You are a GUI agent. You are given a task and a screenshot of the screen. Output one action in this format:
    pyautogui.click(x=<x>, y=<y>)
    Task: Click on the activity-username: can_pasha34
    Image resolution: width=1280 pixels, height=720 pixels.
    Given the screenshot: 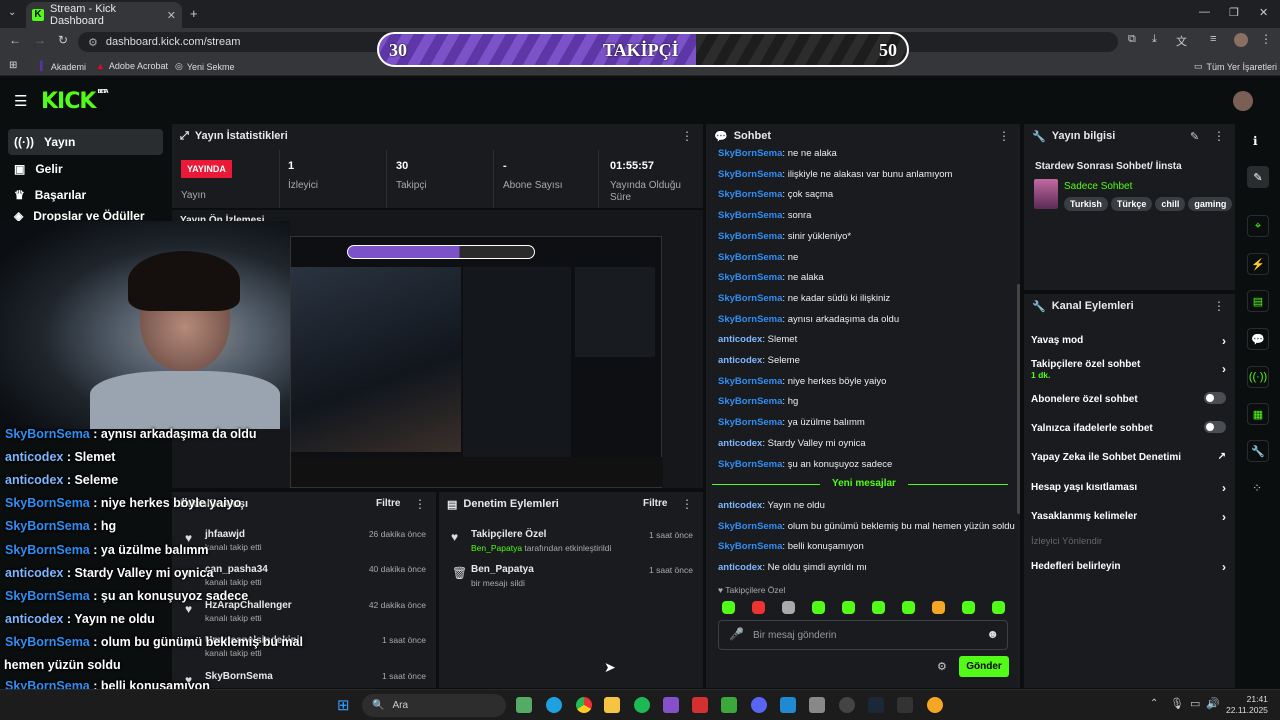 What is the action you would take?
    pyautogui.click(x=236, y=569)
    